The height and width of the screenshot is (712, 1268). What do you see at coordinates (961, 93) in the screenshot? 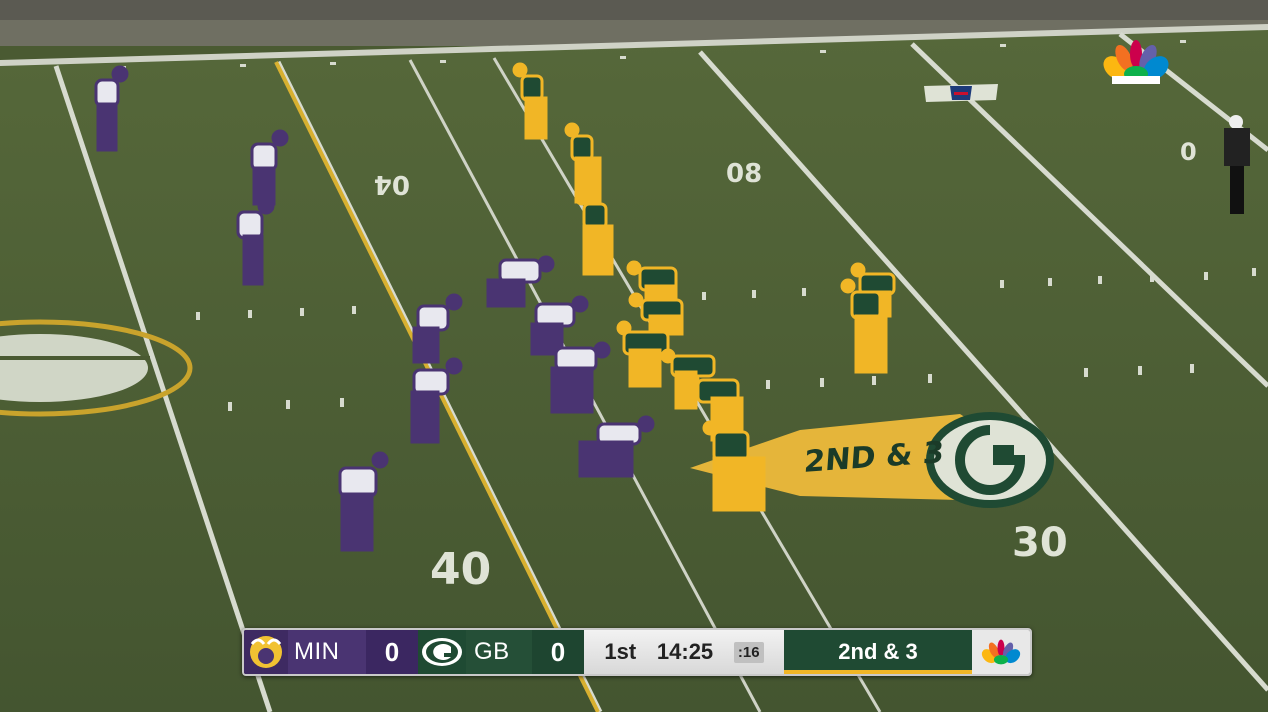
I see `nfl-shield-icon` at bounding box center [961, 93].